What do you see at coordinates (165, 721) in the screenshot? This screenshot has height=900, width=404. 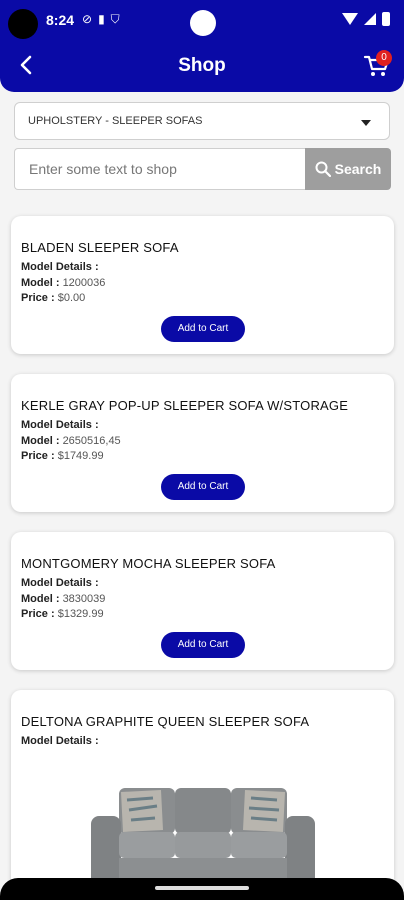 I see `product-name: DELTONA GRAPHITE QUEEN SLEEPER SOFA` at bounding box center [165, 721].